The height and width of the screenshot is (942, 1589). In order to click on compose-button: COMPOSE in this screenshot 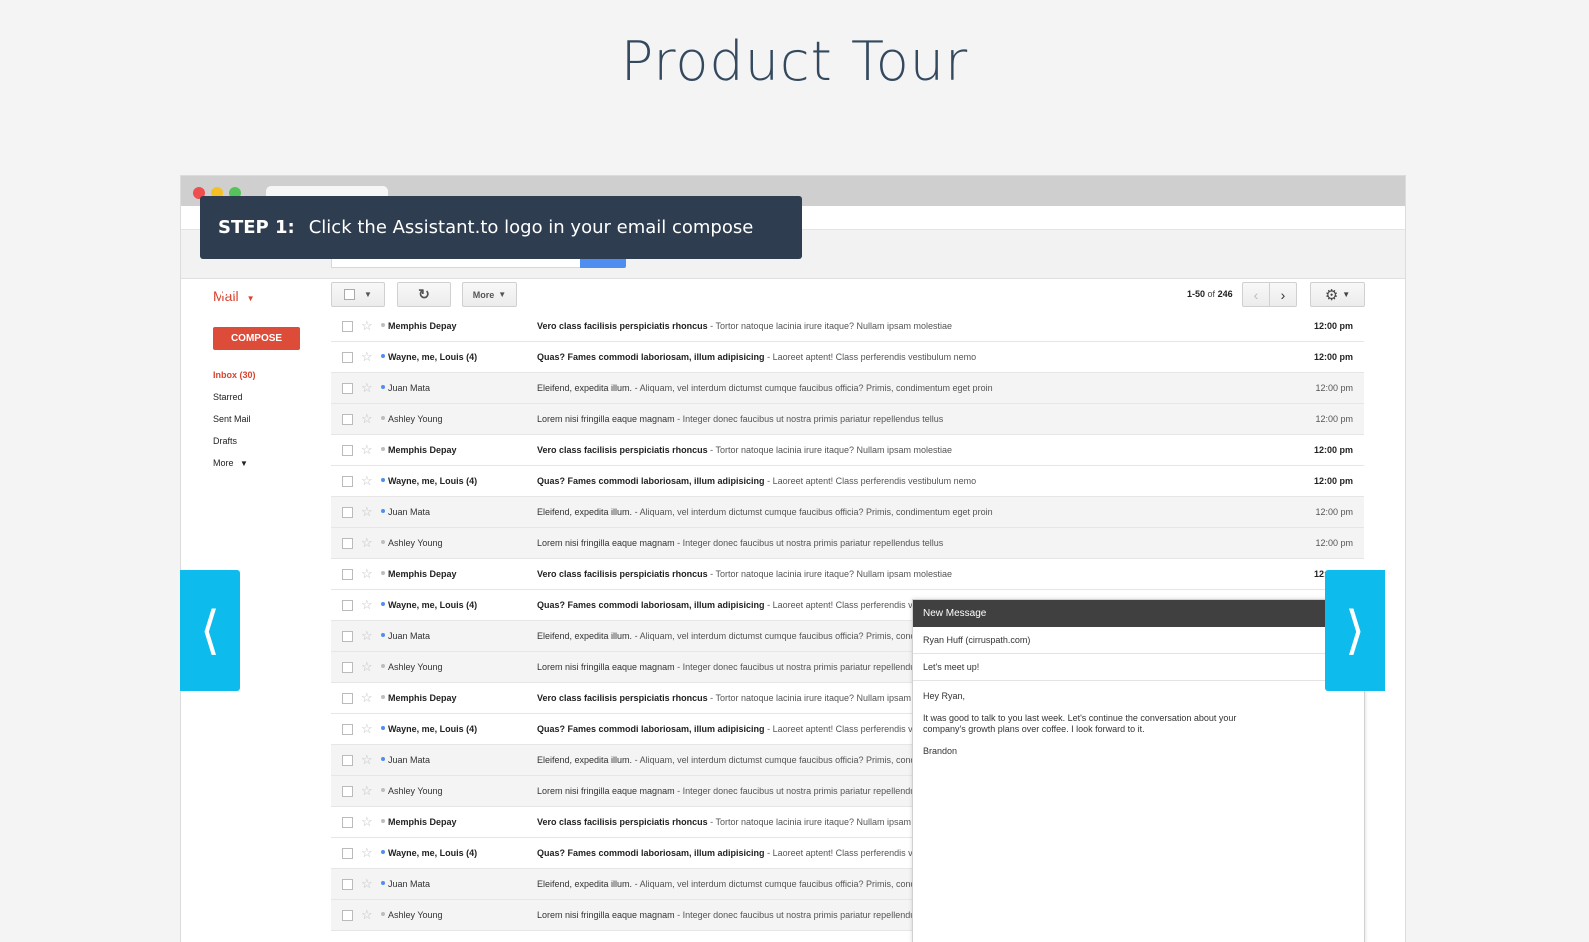, I will do `click(256, 338)`.